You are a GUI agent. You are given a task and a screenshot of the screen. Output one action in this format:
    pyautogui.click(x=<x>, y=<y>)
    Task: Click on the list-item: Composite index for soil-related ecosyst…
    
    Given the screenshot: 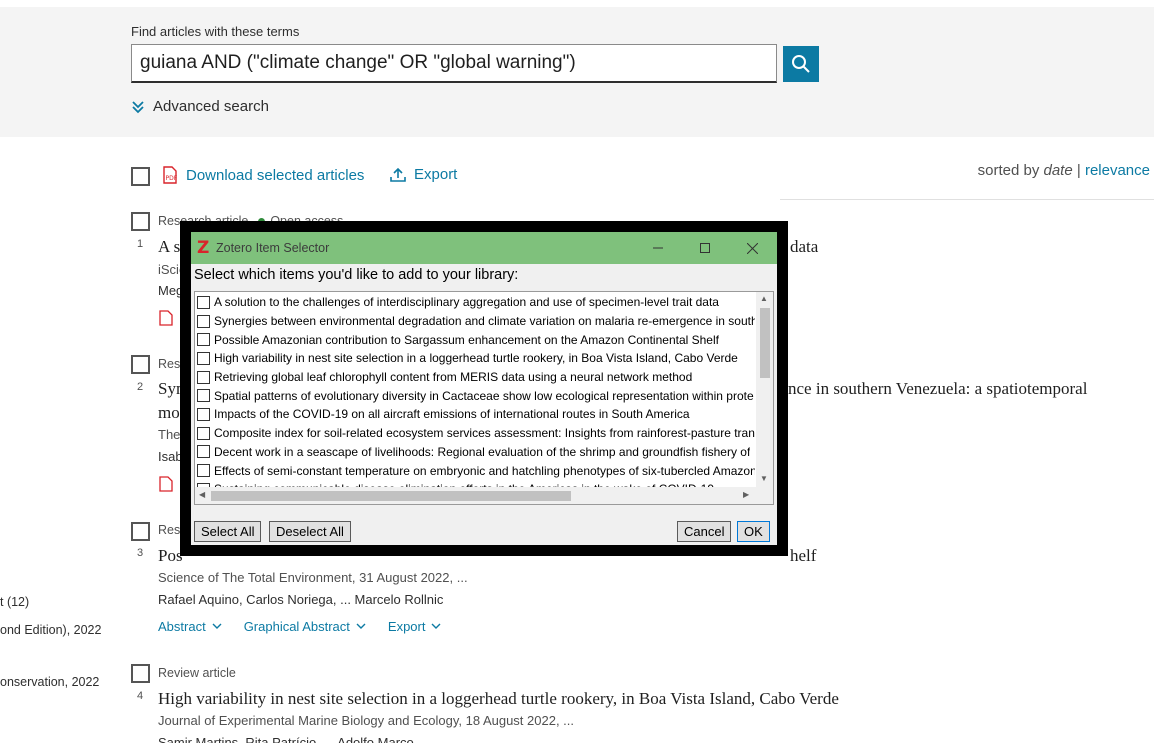 What is the action you would take?
    pyautogui.click(x=475, y=433)
    